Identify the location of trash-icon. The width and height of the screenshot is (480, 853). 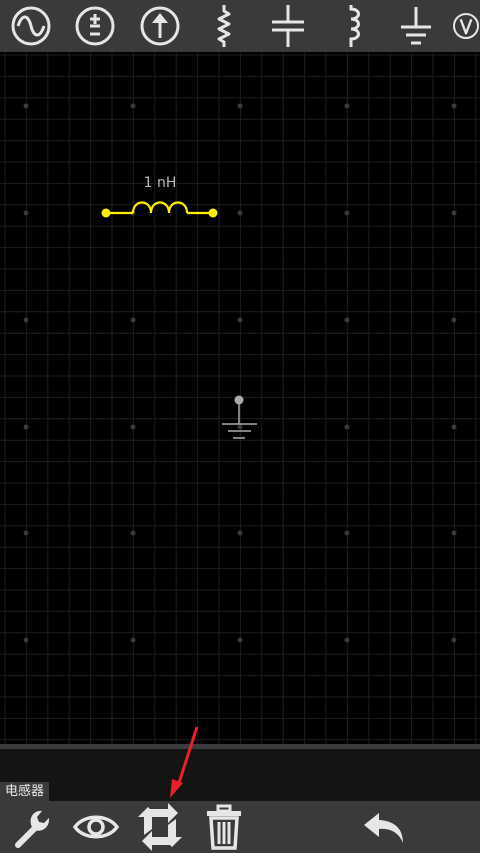
(224, 827).